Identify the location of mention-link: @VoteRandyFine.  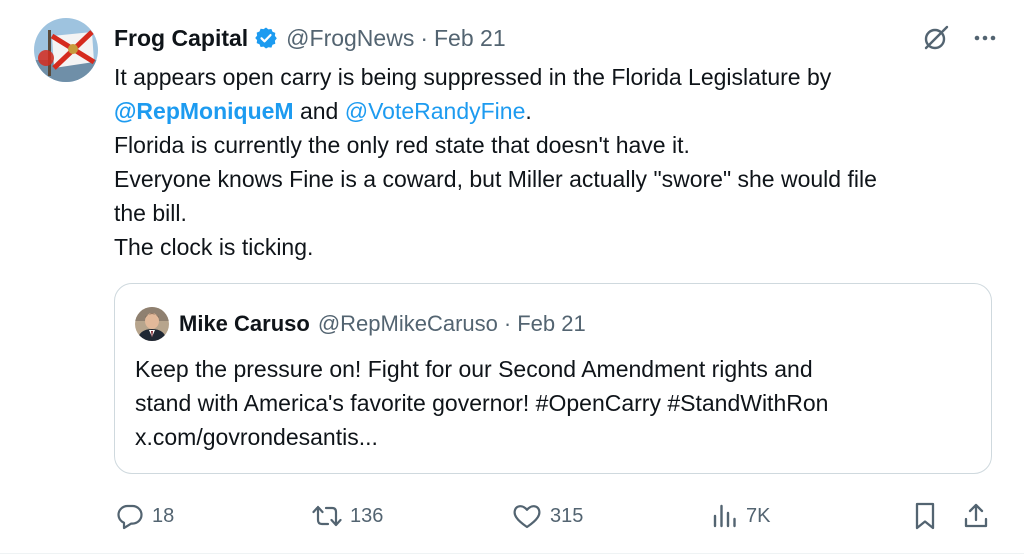
(435, 111).